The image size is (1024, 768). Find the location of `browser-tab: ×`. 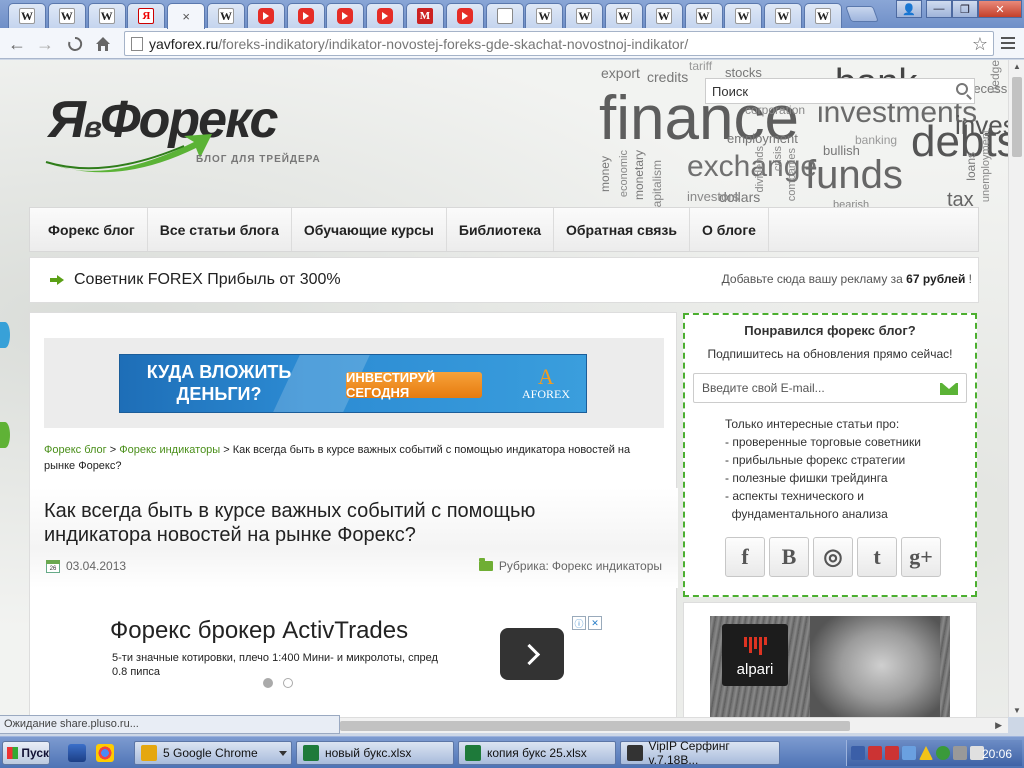

browser-tab: × is located at coordinates (186, 16).